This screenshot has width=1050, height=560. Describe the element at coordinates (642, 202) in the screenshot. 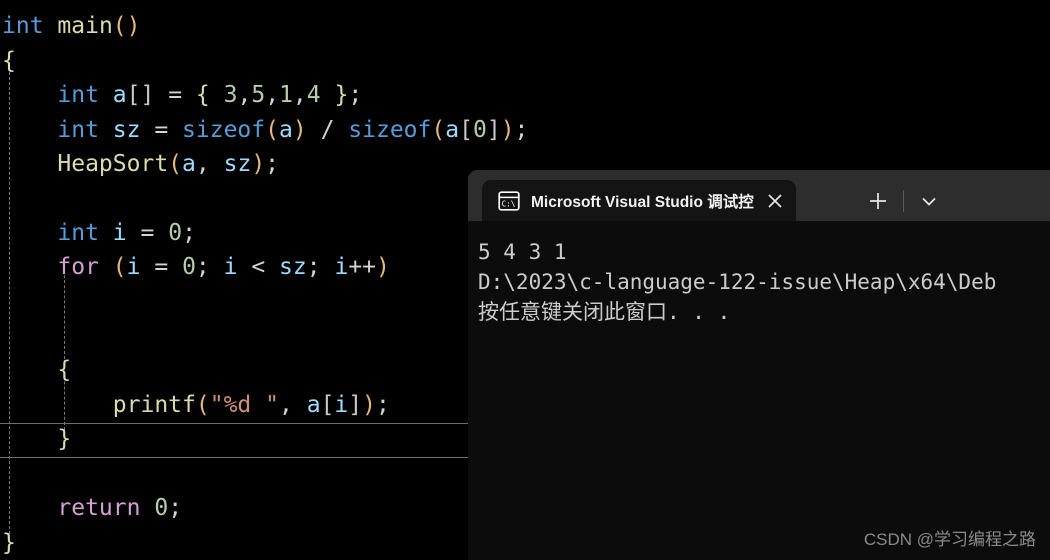

I see `console-tab-title: Microsoft Visual Studio 调试控` at that location.